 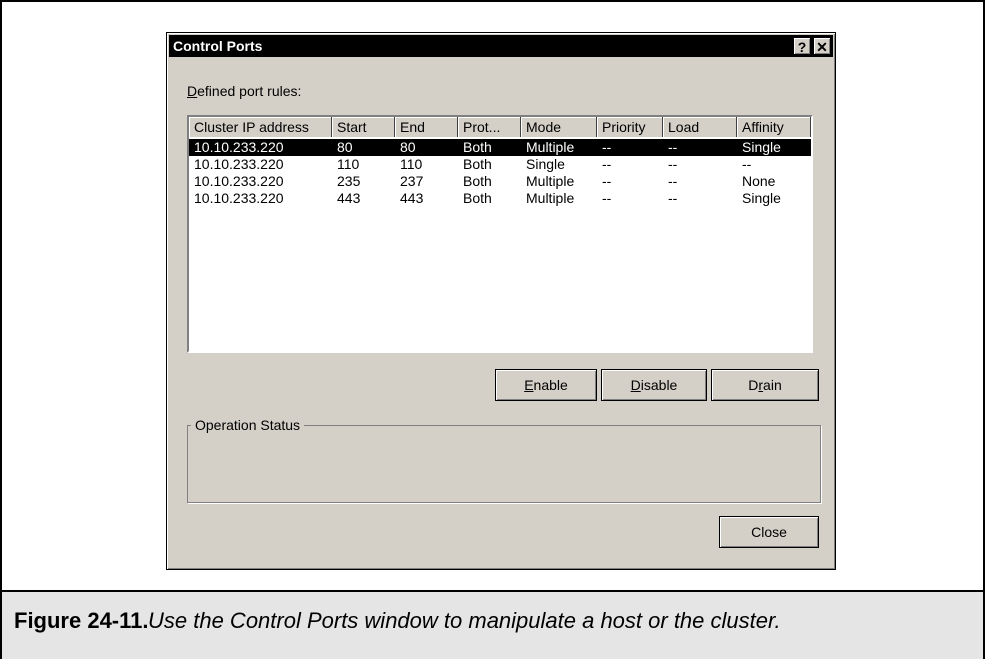 I want to click on drain-button: Drain, so click(x=765, y=385).